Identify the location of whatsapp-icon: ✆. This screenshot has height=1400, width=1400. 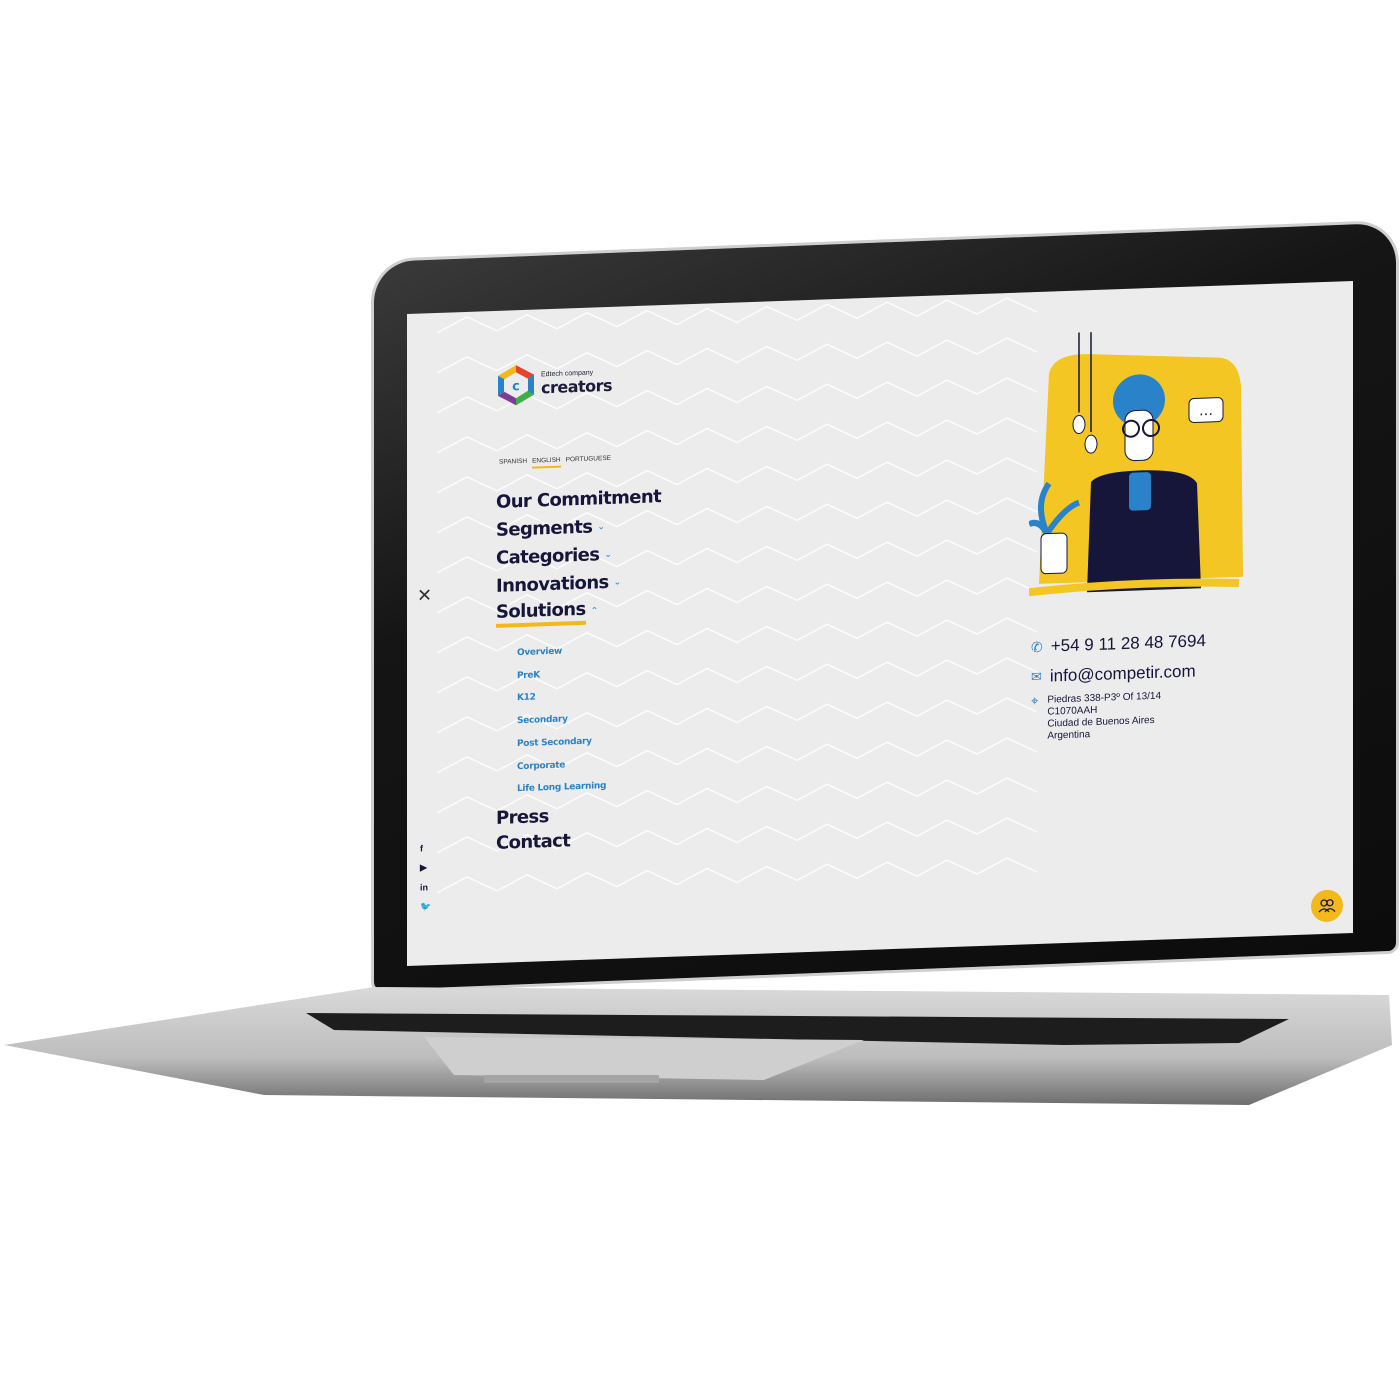
(1037, 646).